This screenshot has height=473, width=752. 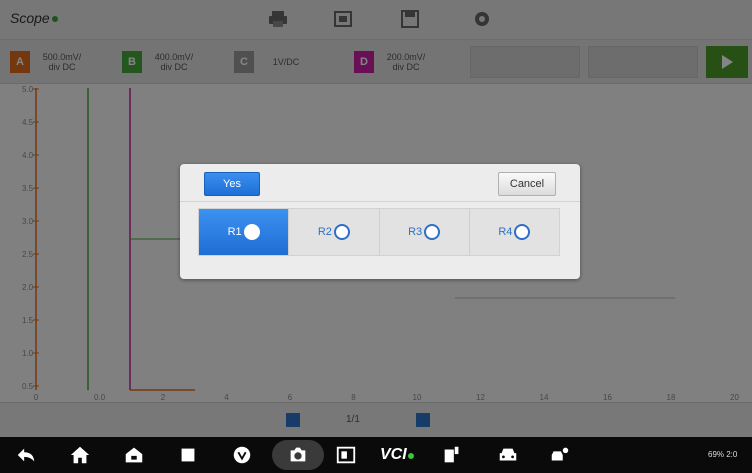 What do you see at coordinates (80, 455) in the screenshot?
I see `home-icon` at bounding box center [80, 455].